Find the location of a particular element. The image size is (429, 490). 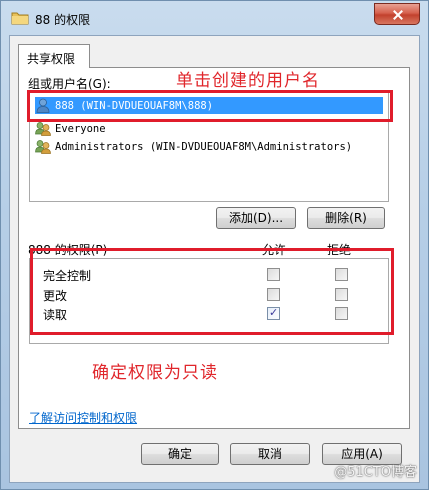

annotation-bottom: 确定权限为只读 is located at coordinates (155, 373).